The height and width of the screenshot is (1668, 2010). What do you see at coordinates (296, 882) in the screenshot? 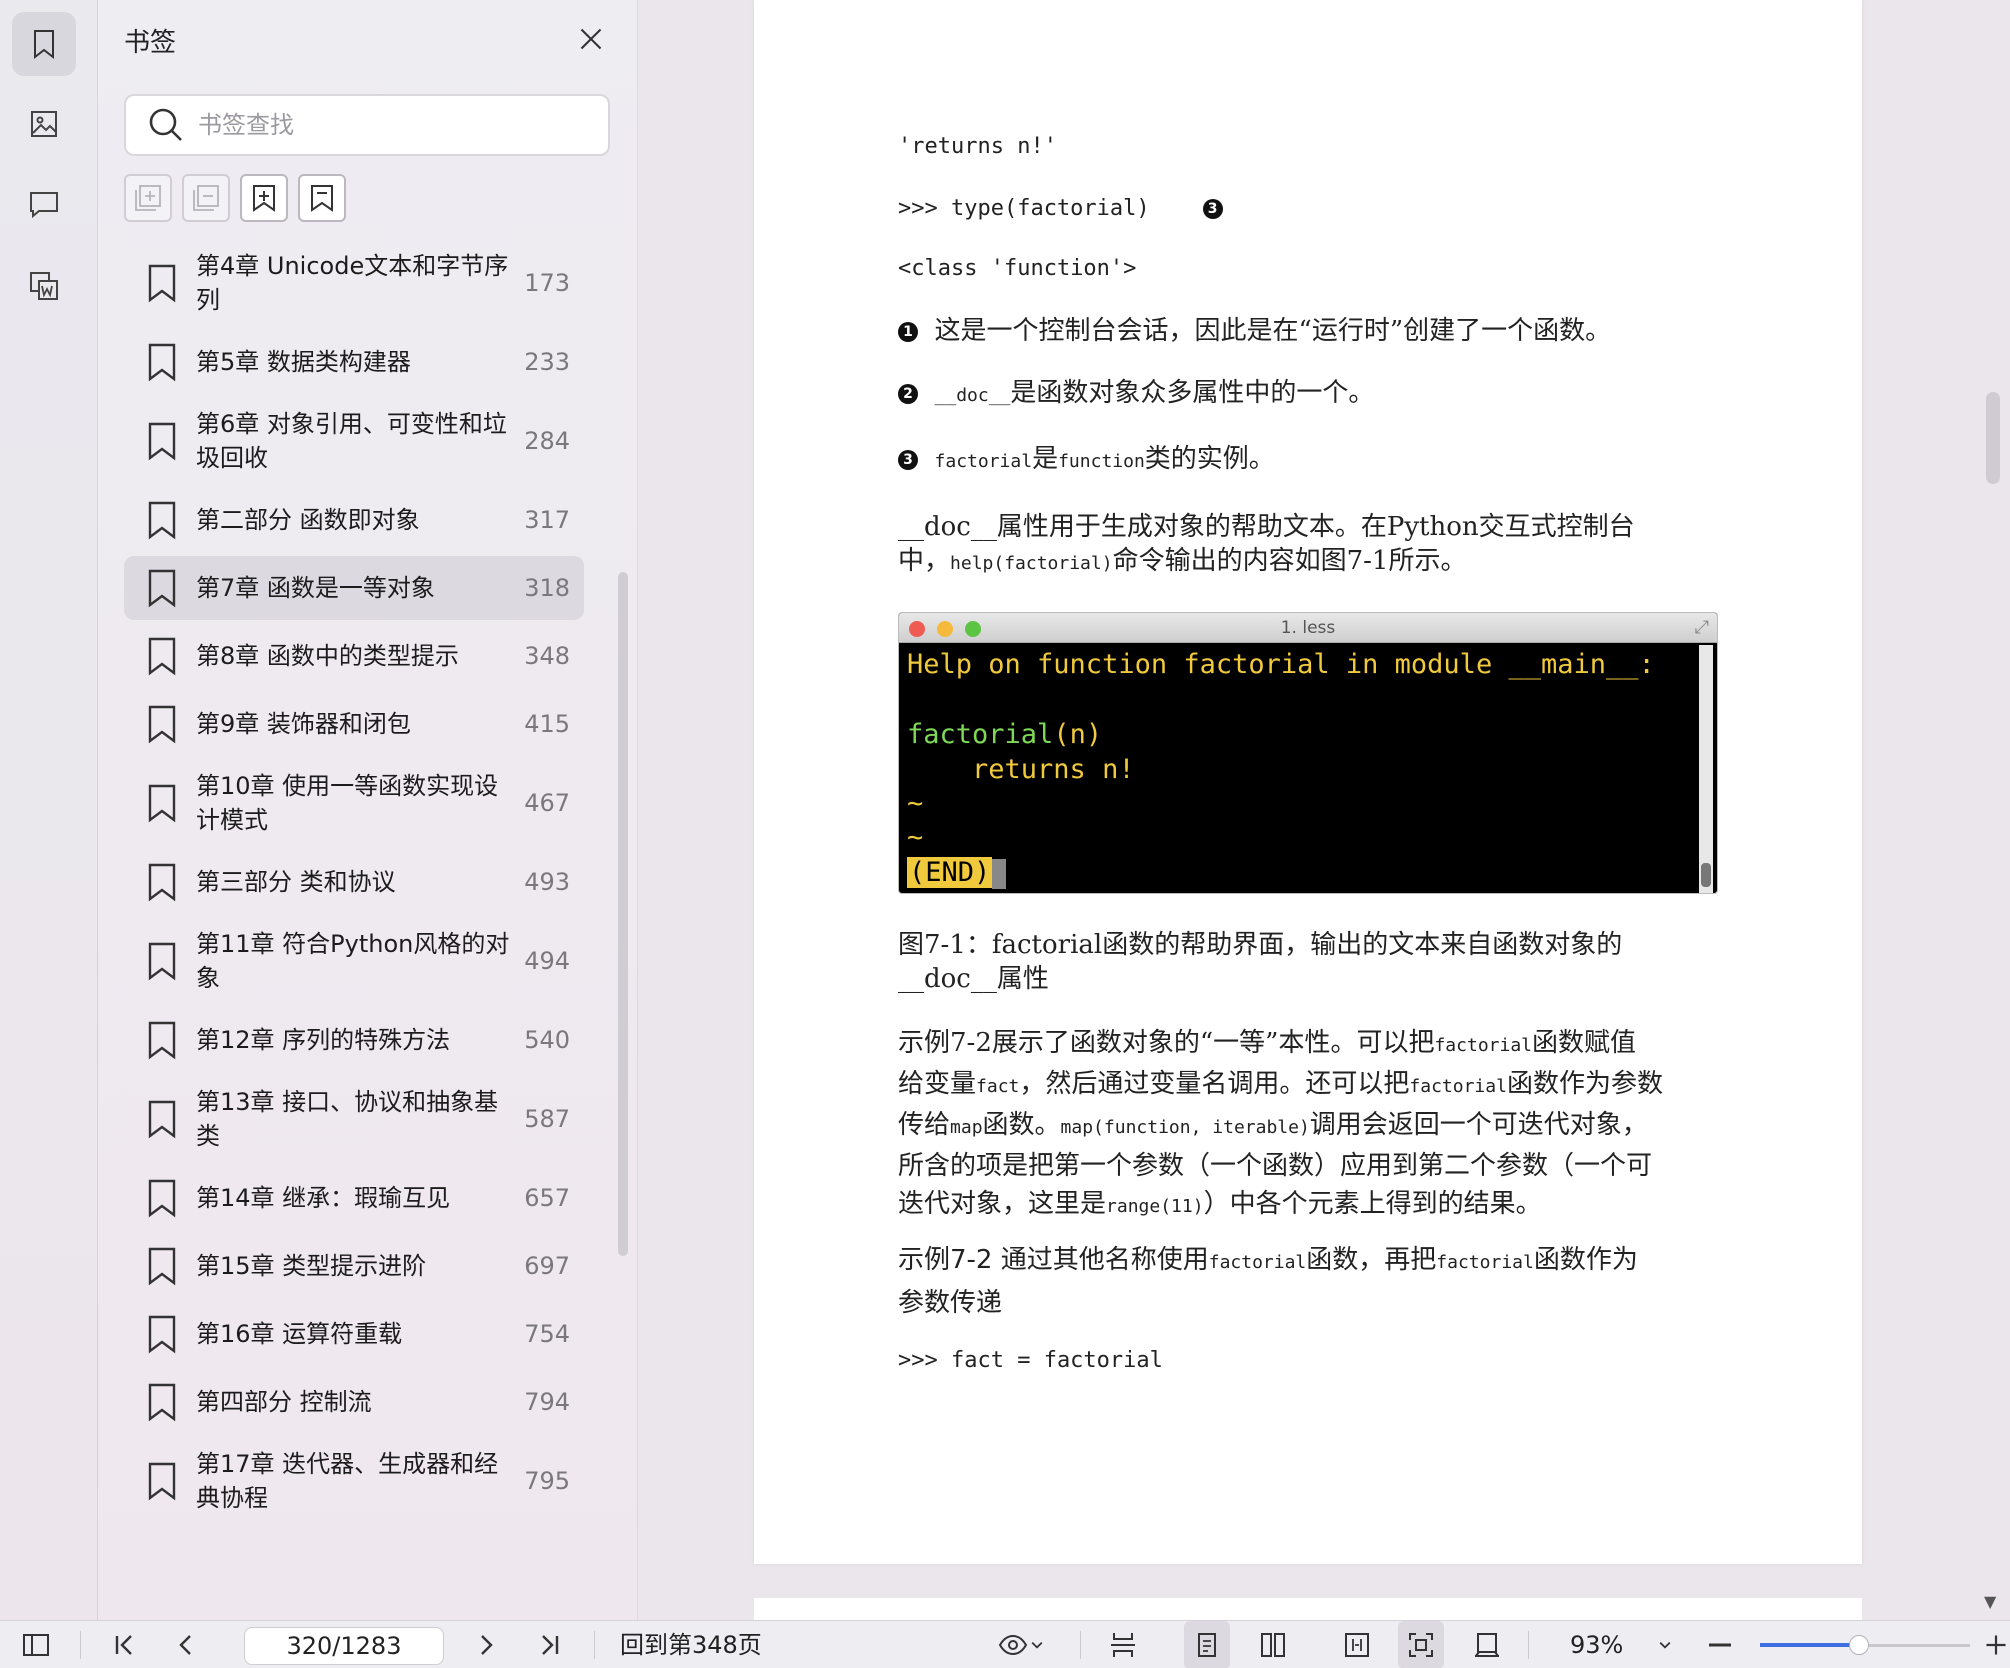
I see `bookmark-label: 第三部分 类和协议` at bounding box center [296, 882].